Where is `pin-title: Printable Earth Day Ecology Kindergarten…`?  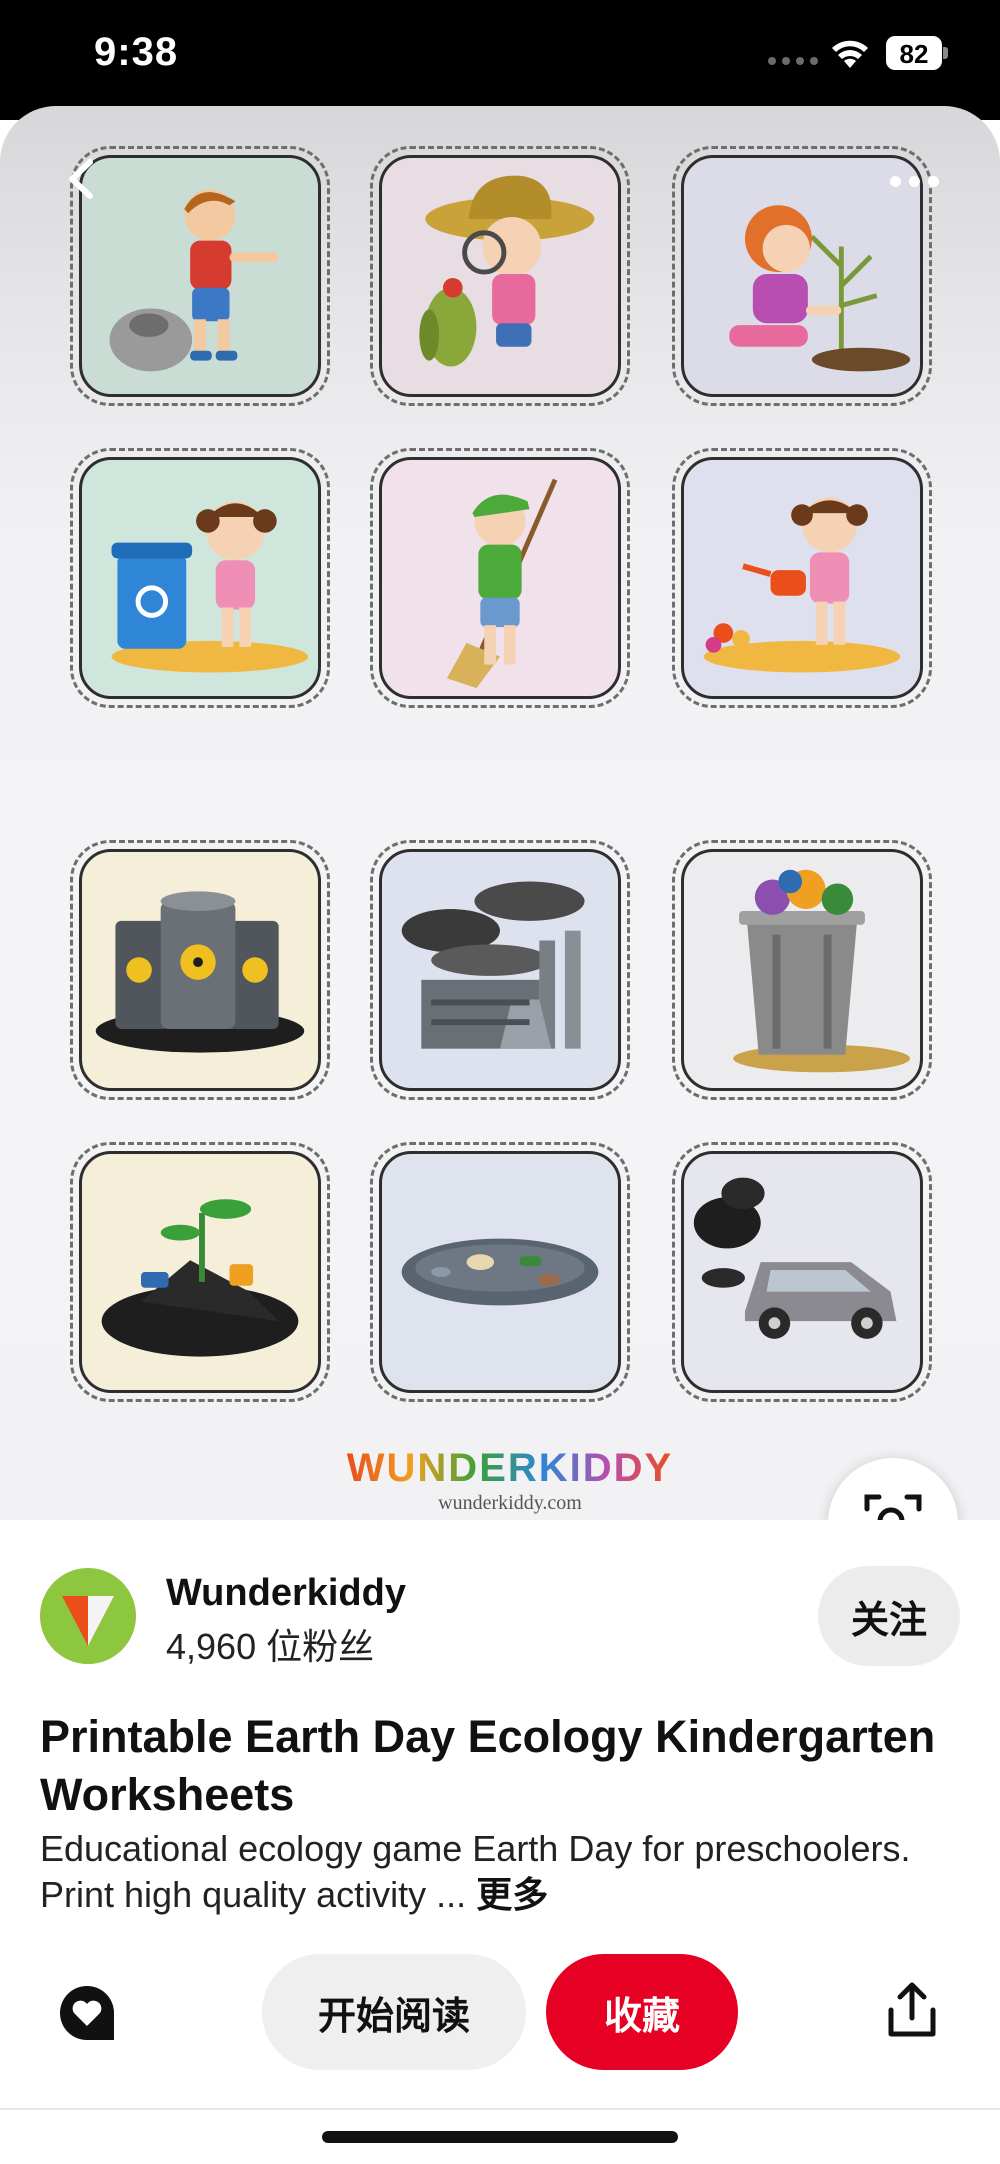
pin-title: Printable Earth Day Ecology Kindergarten… is located at coordinates (488, 1765).